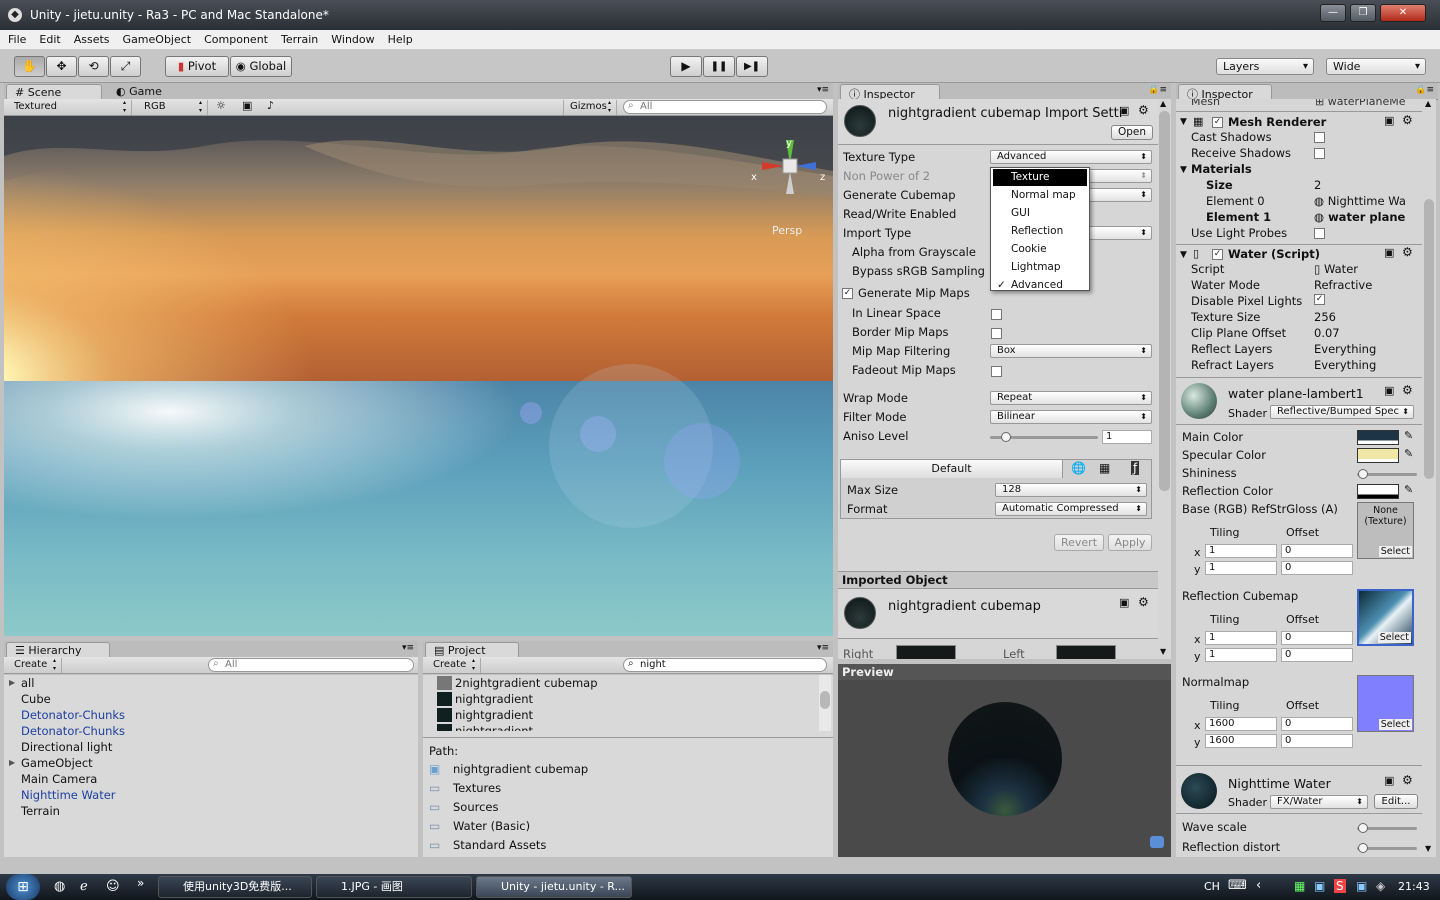  Describe the element at coordinates (211, 699) in the screenshot. I see `hierarchy-item: Cube` at that location.